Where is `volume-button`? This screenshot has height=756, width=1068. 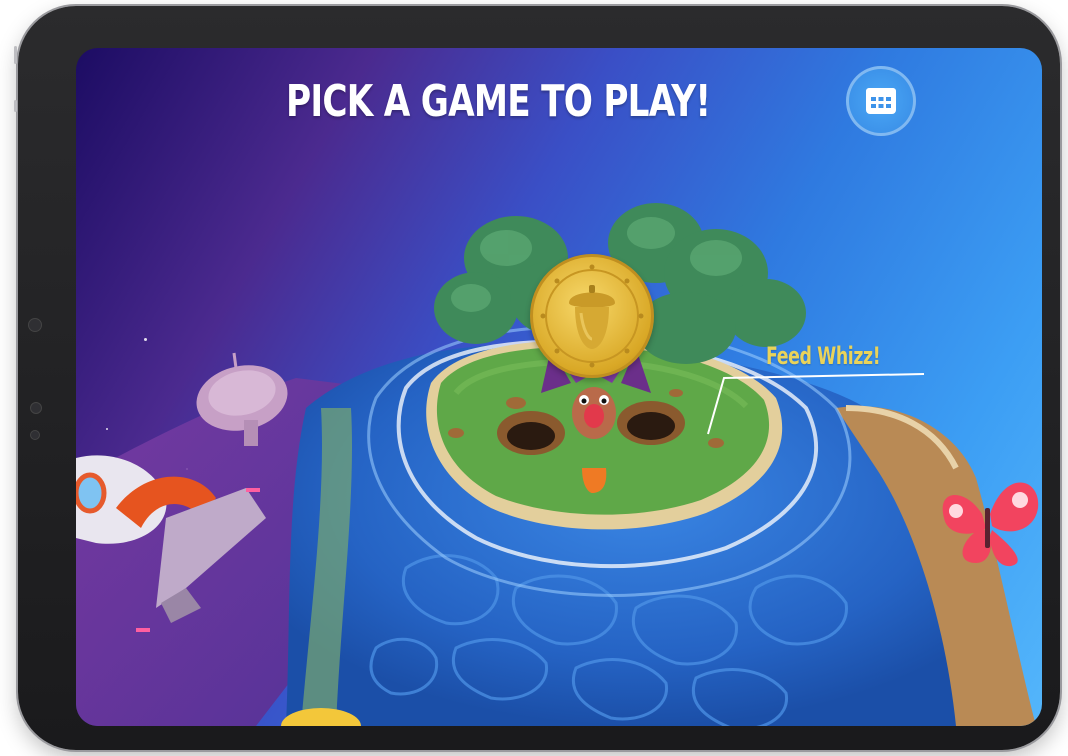 volume-button is located at coordinates (15, 55).